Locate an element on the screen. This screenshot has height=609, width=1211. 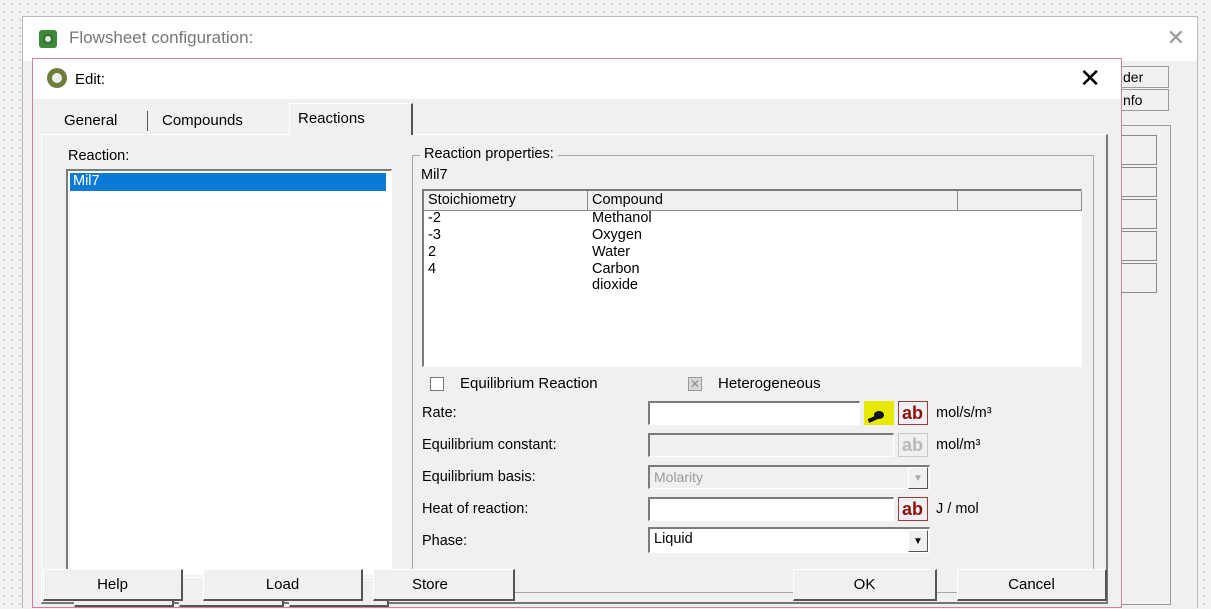
column-header-compound: Compound is located at coordinates (773, 201).